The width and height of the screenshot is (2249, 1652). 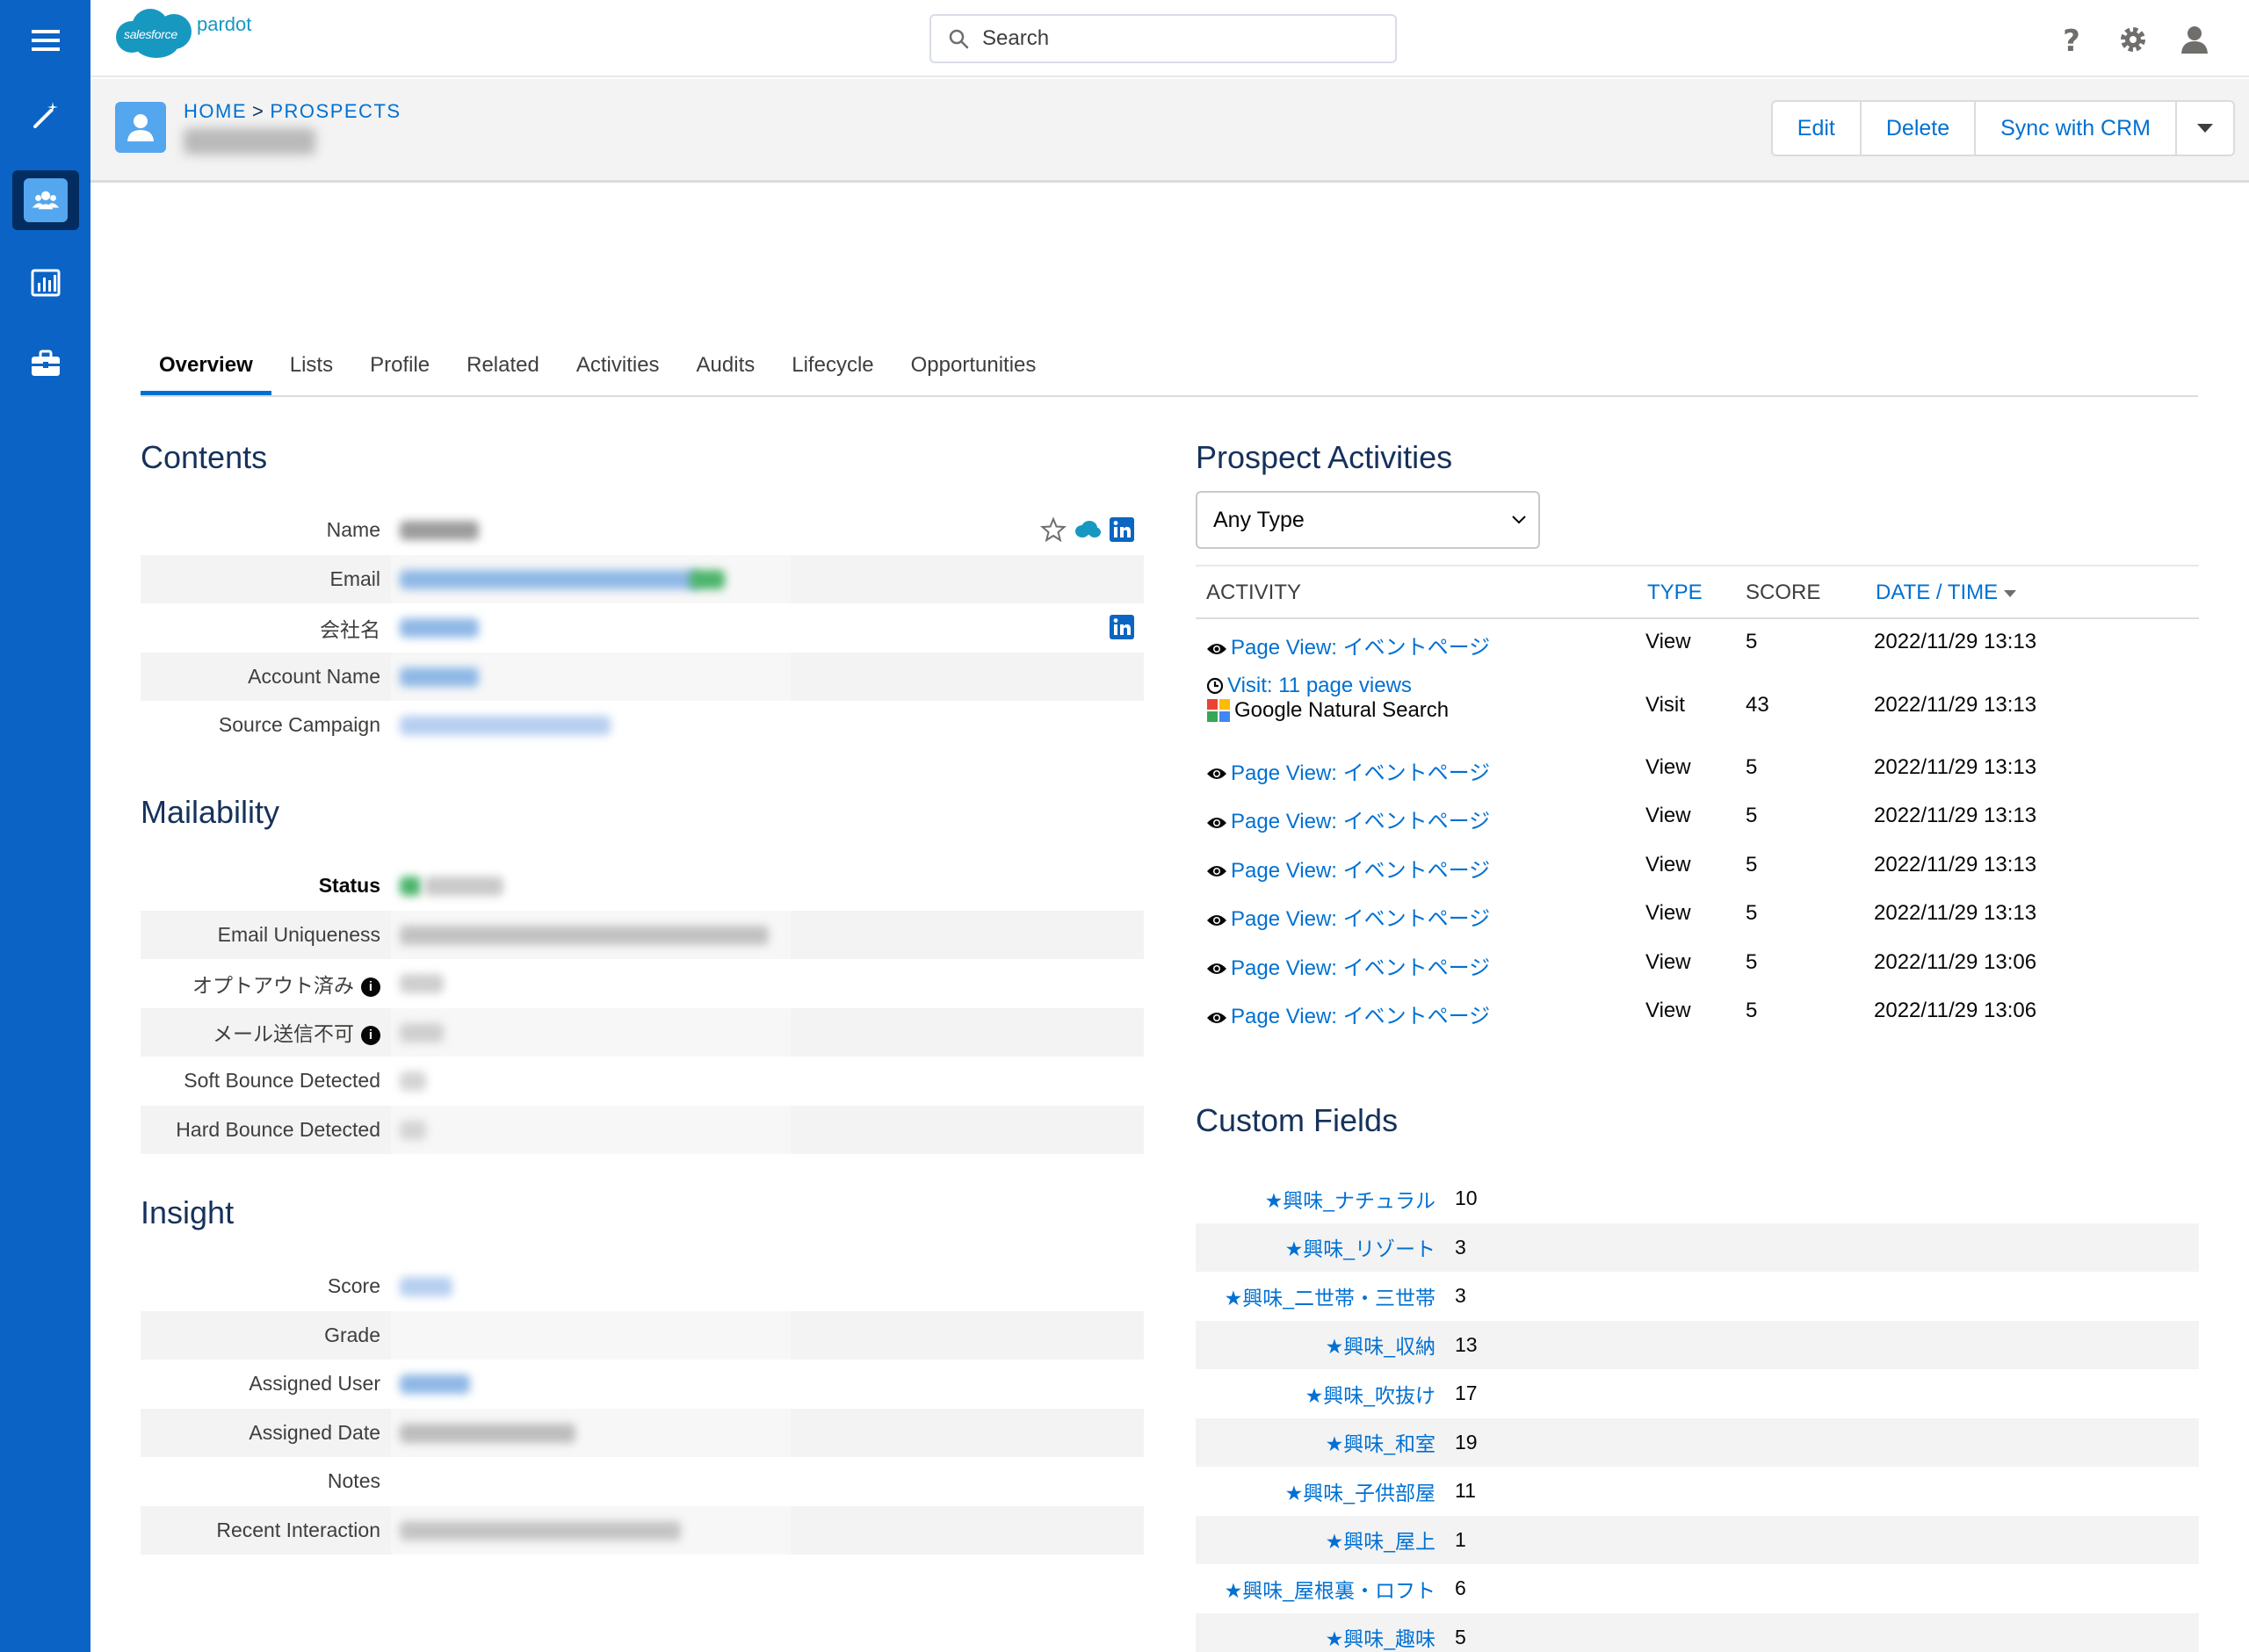 I want to click on magic-wand-icon, so click(x=45, y=116).